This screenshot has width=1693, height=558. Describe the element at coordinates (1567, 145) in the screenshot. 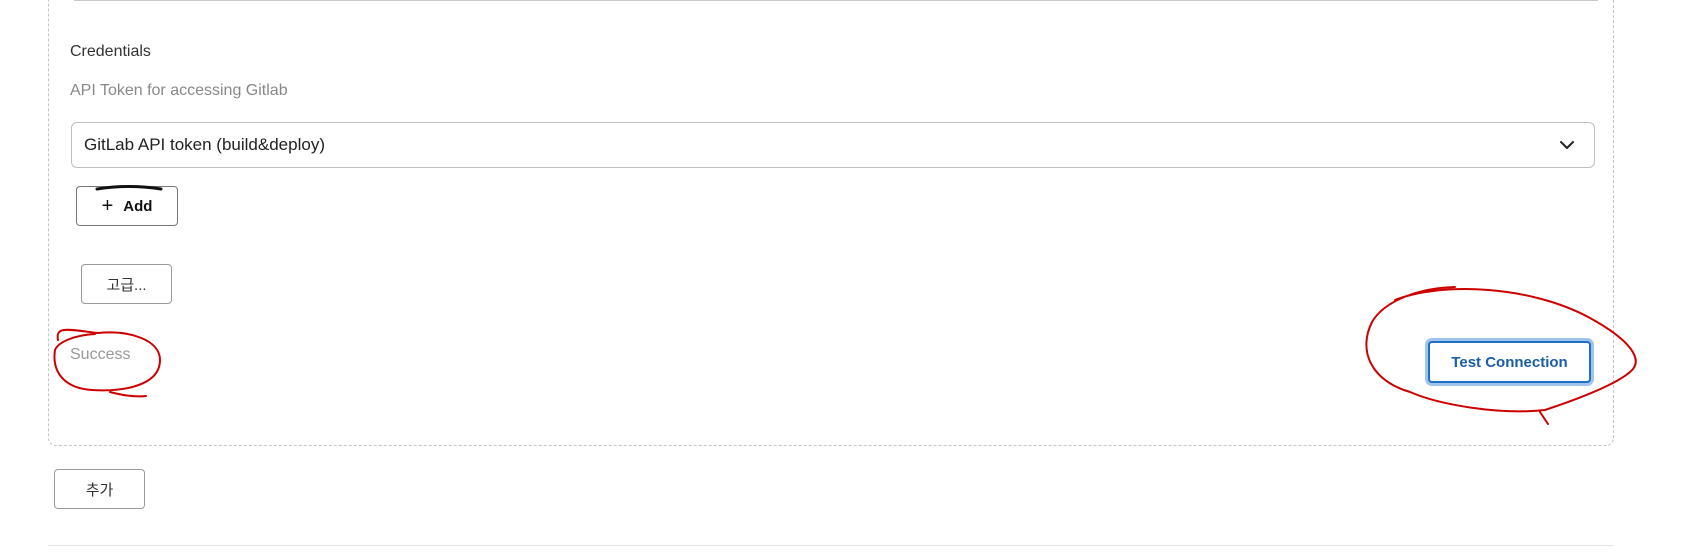

I see `chevron-down-icon` at that location.